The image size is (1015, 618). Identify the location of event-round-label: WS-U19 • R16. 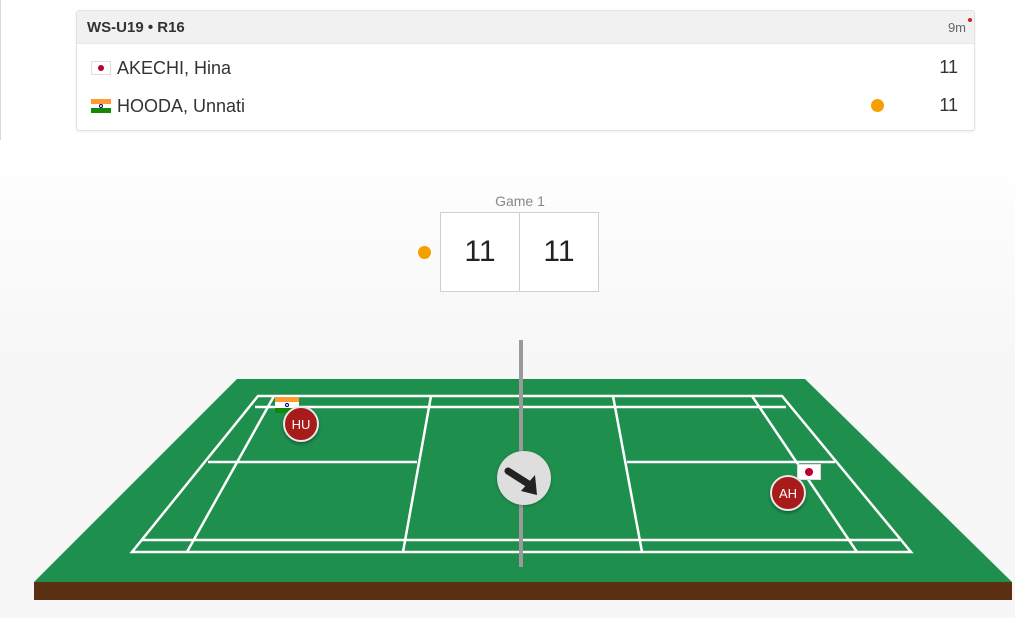
(136, 27).